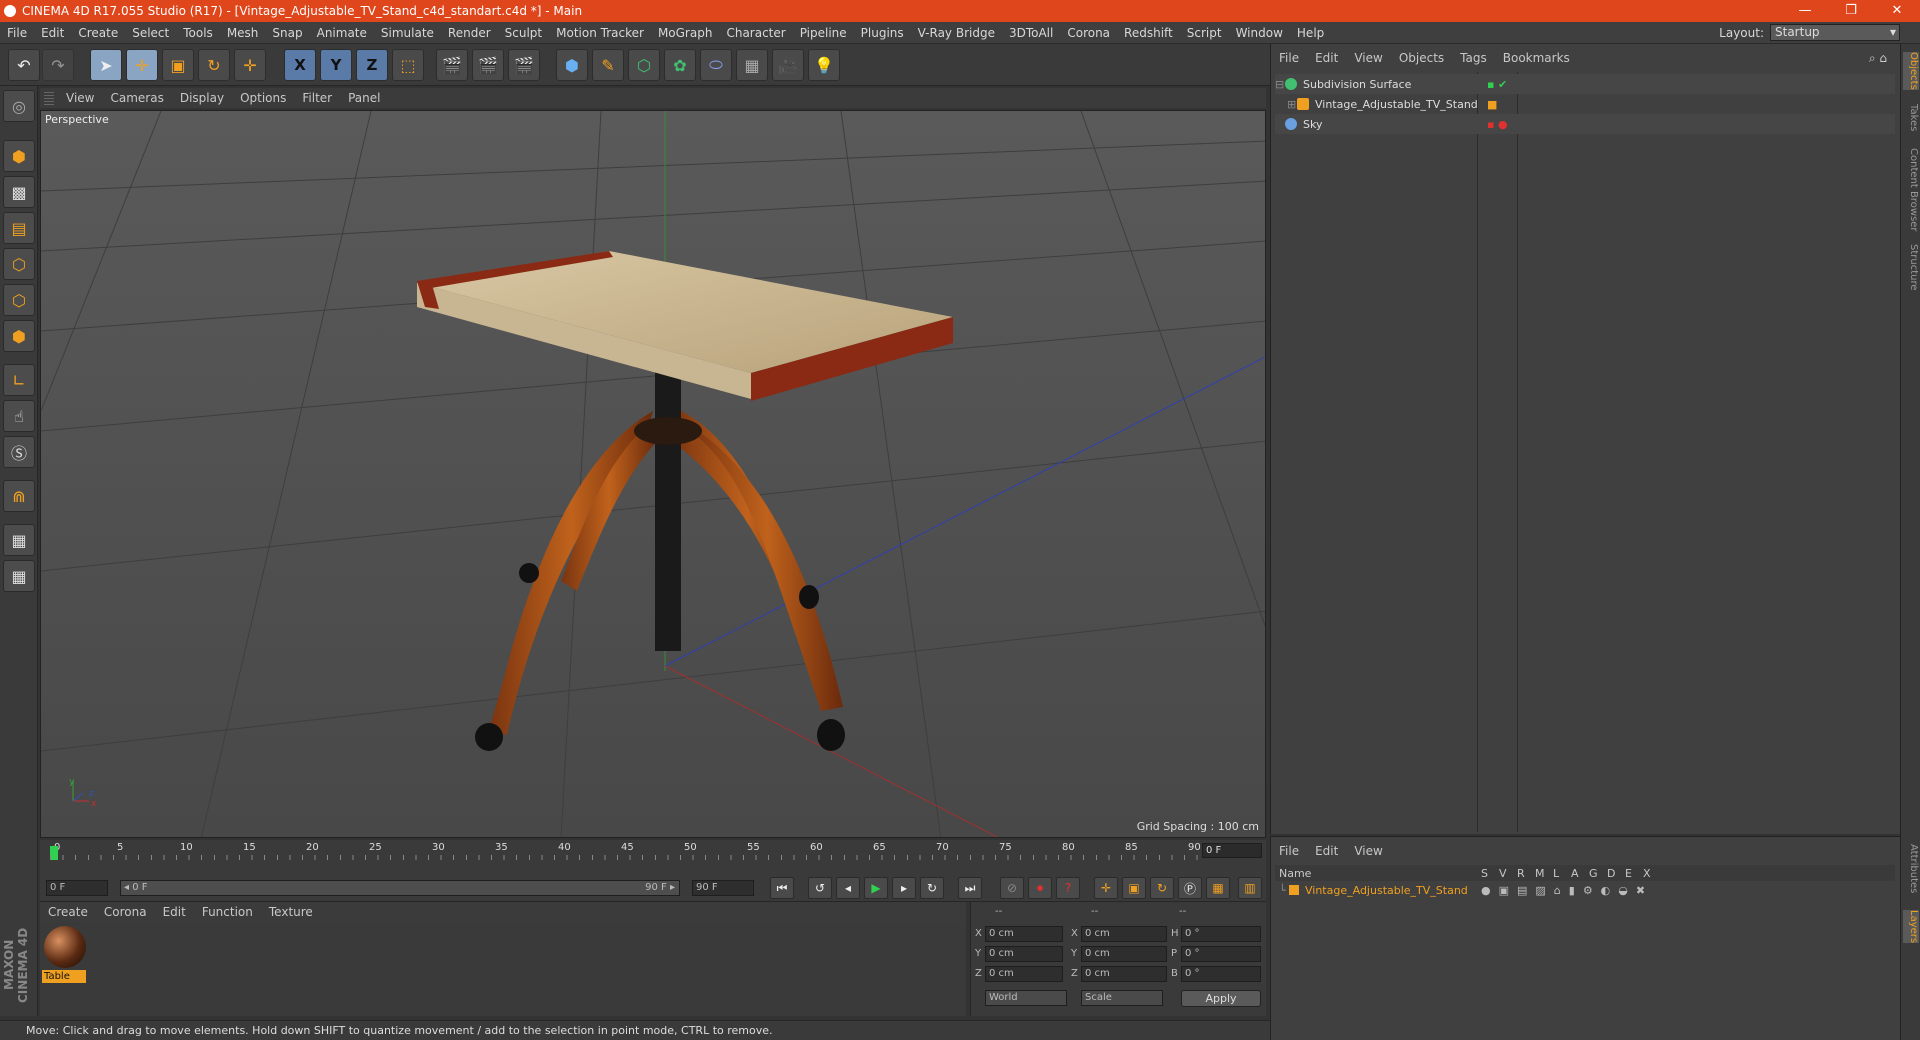 The height and width of the screenshot is (1040, 1920). Describe the element at coordinates (1878, 58) in the screenshot. I see `search-icon: ⌕ ⌂` at that location.